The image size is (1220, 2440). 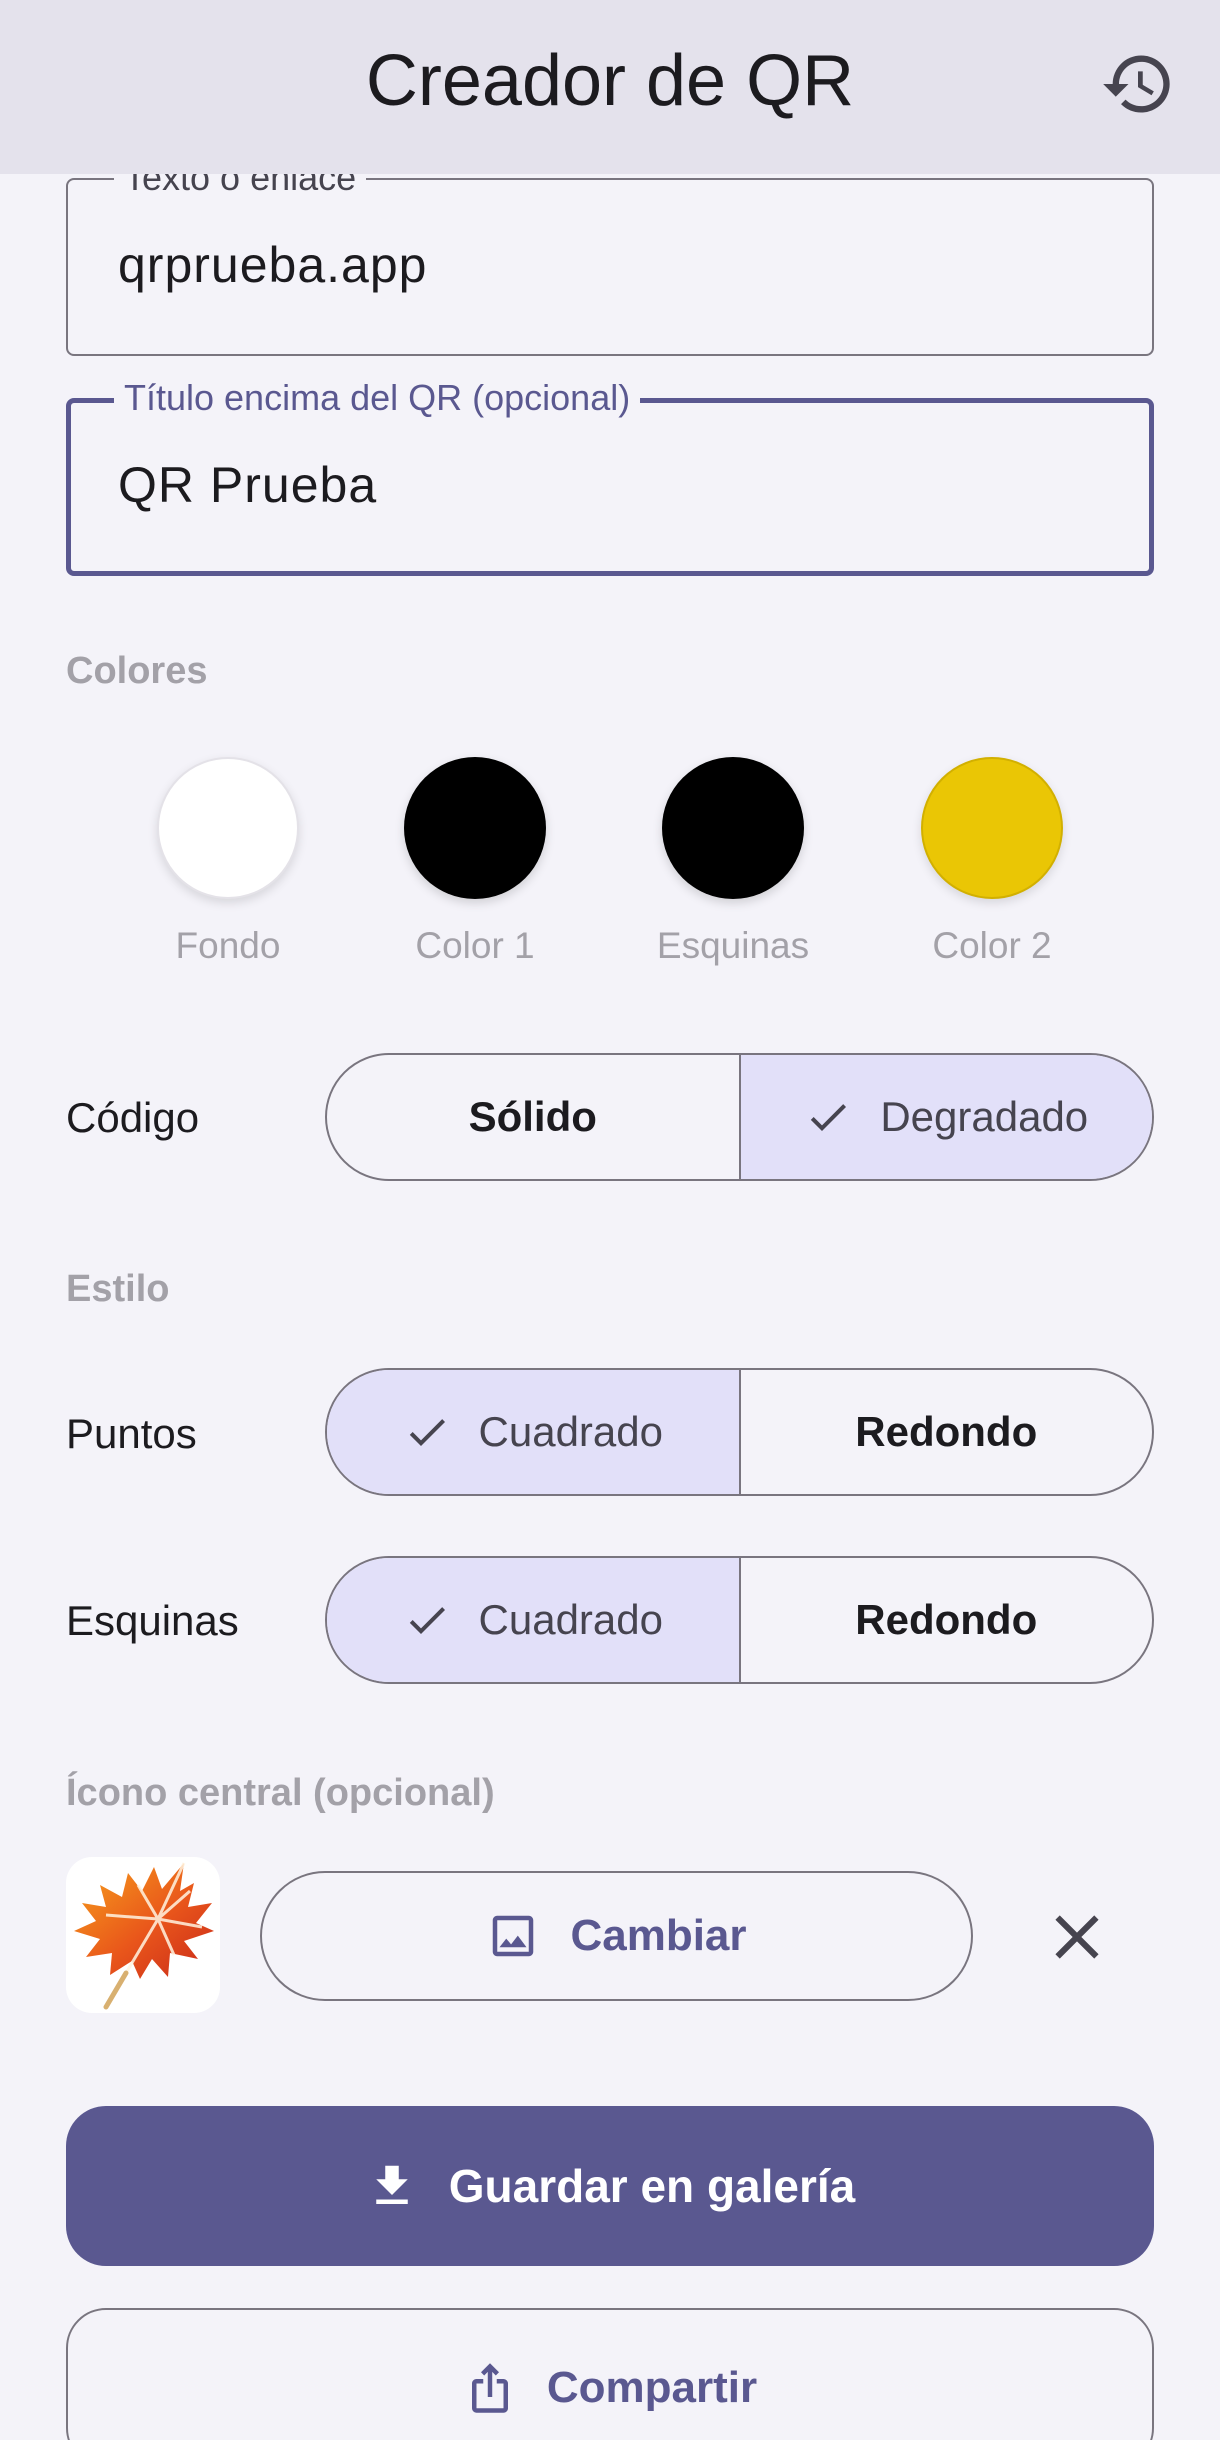 What do you see at coordinates (1138, 84) in the screenshot?
I see `history-icon` at bounding box center [1138, 84].